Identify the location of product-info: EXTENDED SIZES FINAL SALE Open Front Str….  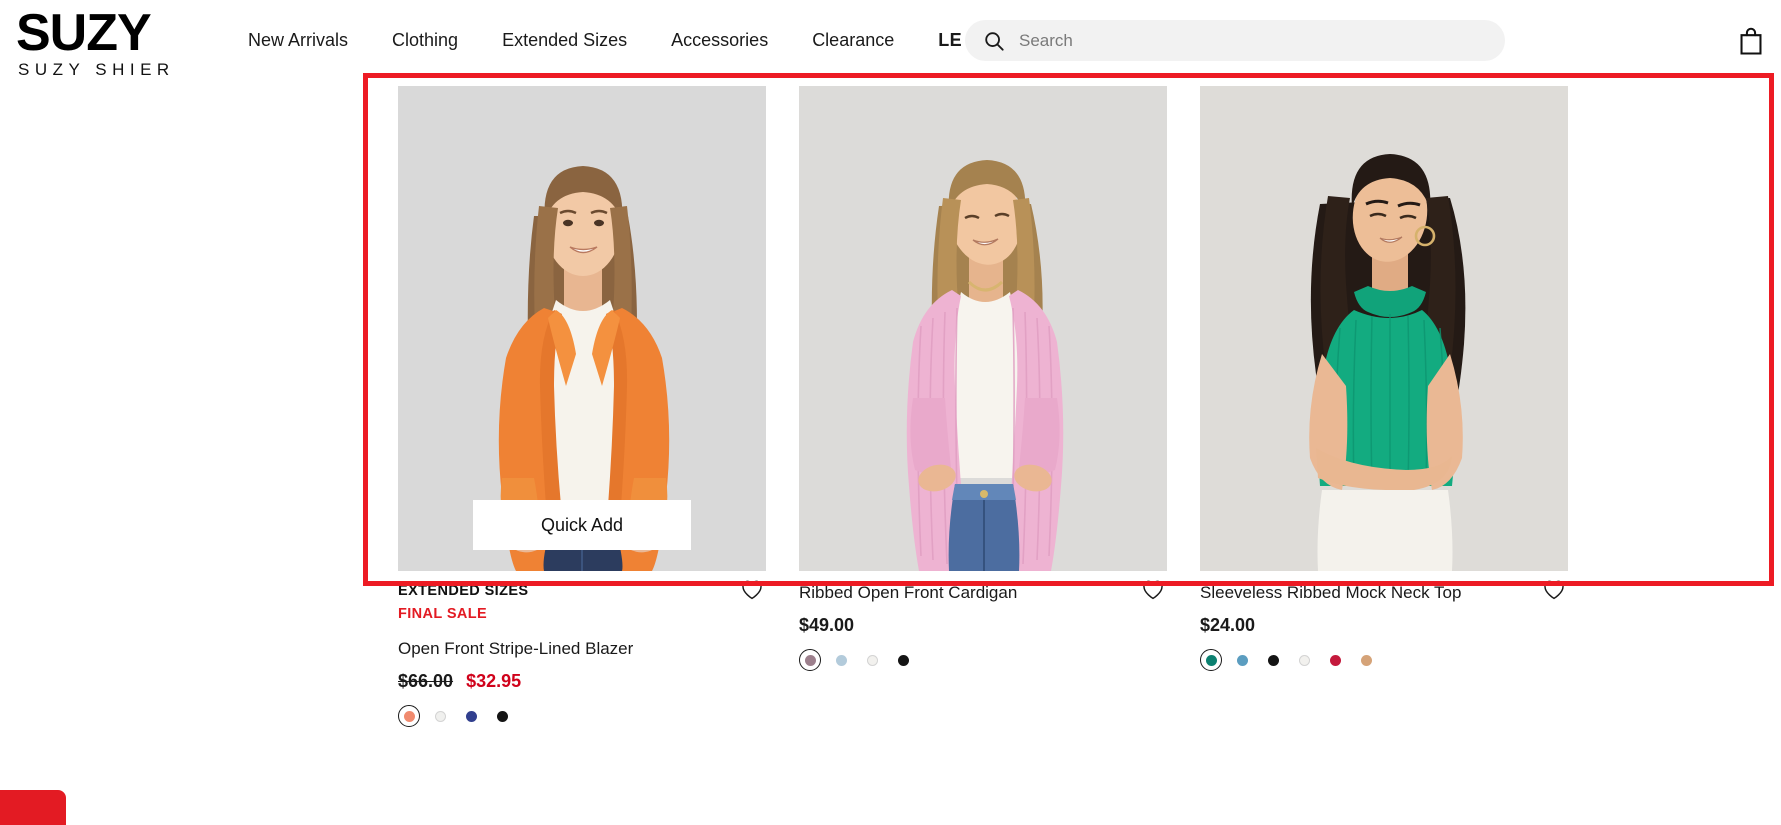
(582, 649).